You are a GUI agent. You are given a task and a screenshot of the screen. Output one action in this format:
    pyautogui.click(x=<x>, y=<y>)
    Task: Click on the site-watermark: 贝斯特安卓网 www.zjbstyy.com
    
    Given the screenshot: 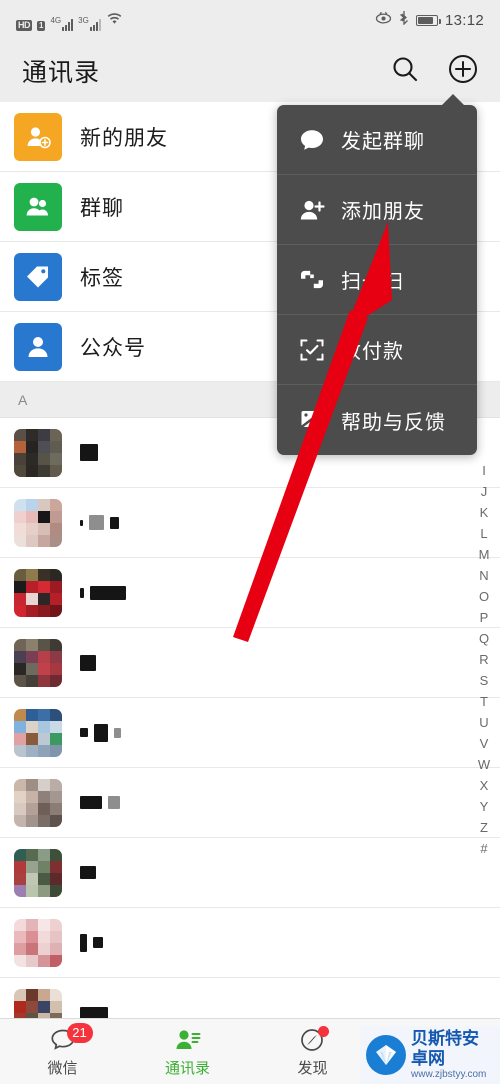 What is the action you would take?
    pyautogui.click(x=430, y=1055)
    